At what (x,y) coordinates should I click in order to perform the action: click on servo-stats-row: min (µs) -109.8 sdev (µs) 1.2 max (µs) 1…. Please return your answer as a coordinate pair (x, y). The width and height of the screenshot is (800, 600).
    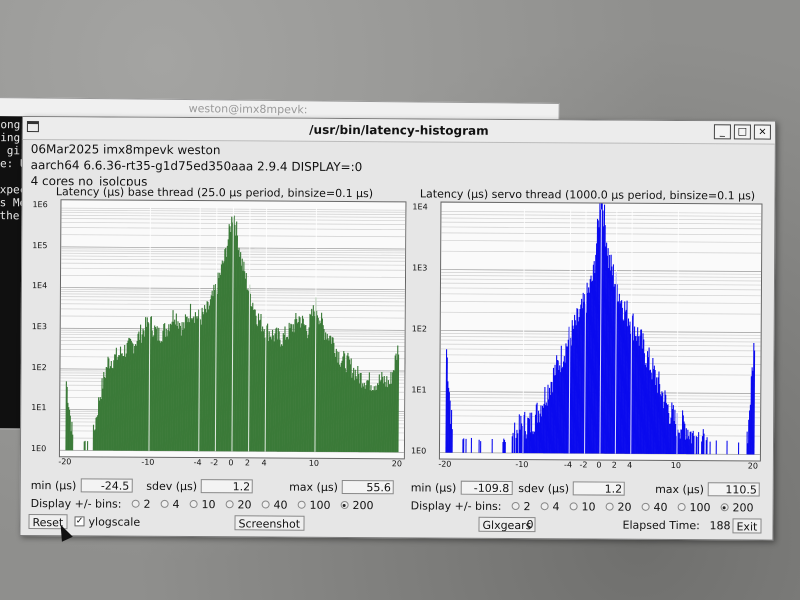
    Looking at the image, I should click on (585, 488).